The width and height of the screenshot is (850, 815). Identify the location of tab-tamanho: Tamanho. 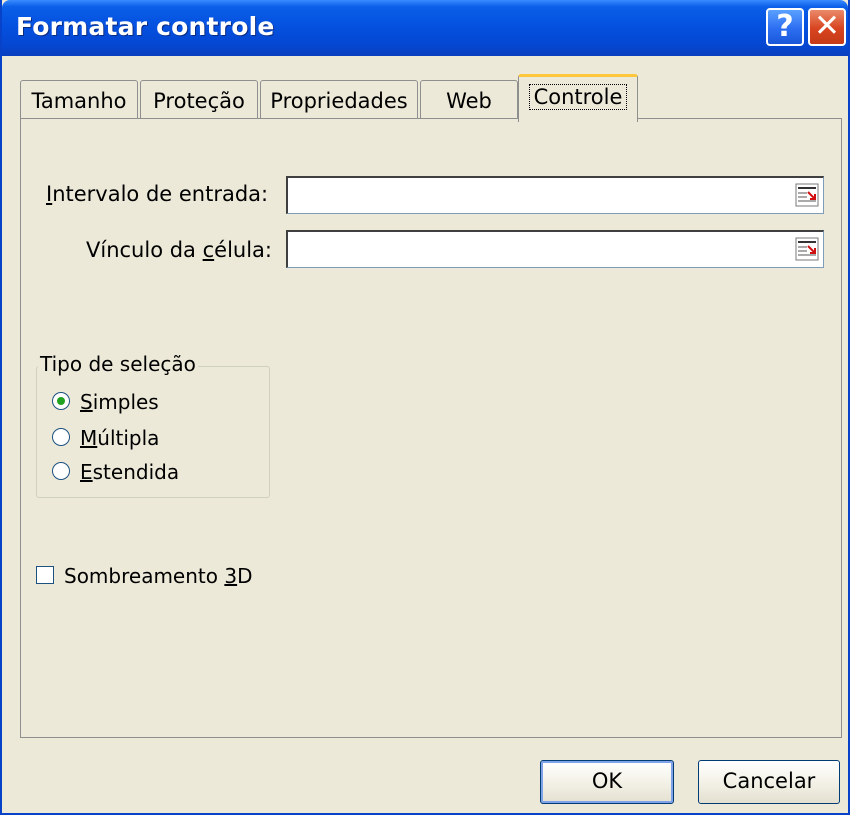
(79, 100).